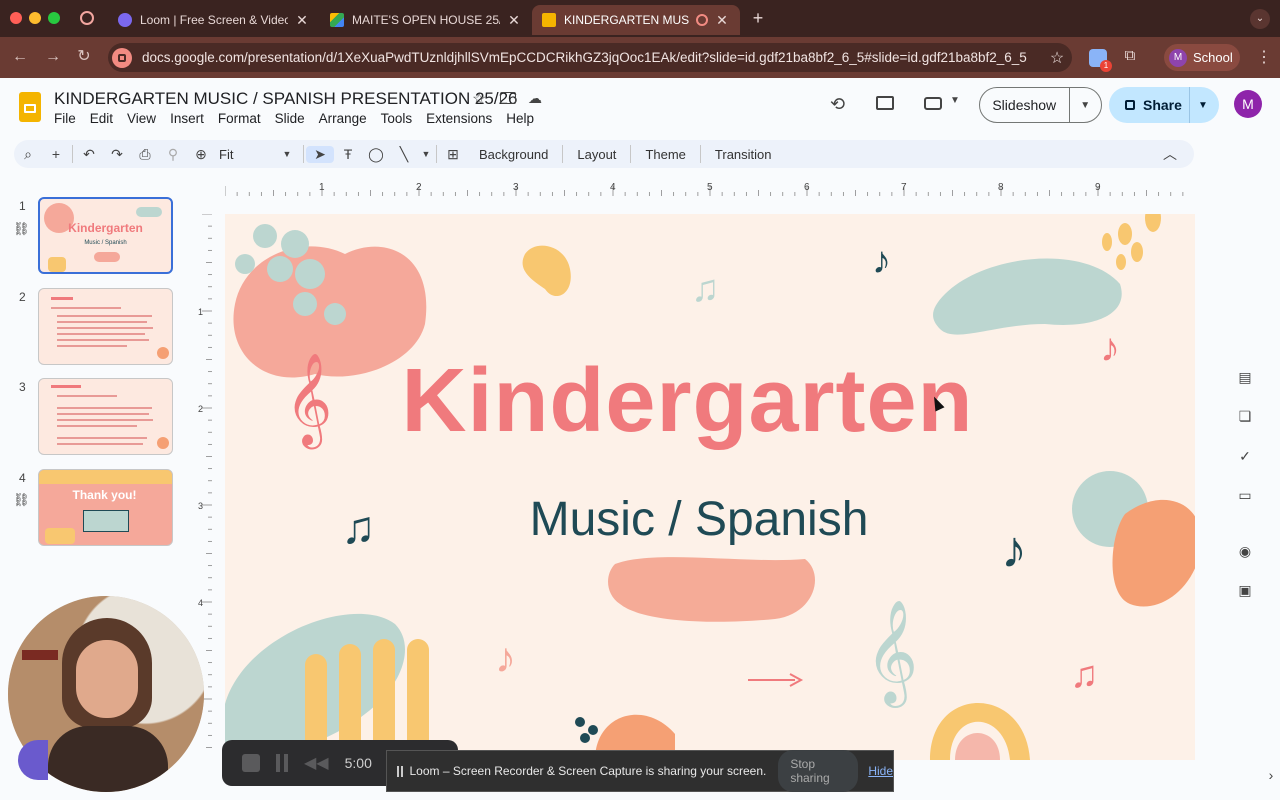  What do you see at coordinates (316, 763) in the screenshot?
I see `restart-recording-icon: ◀◀` at bounding box center [316, 763].